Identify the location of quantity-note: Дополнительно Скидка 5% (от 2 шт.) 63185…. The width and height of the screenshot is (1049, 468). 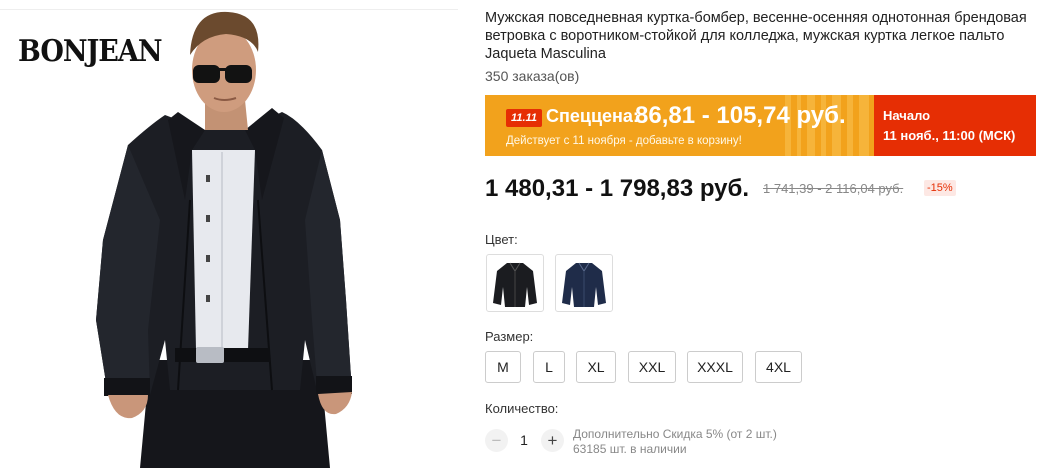
(675, 442).